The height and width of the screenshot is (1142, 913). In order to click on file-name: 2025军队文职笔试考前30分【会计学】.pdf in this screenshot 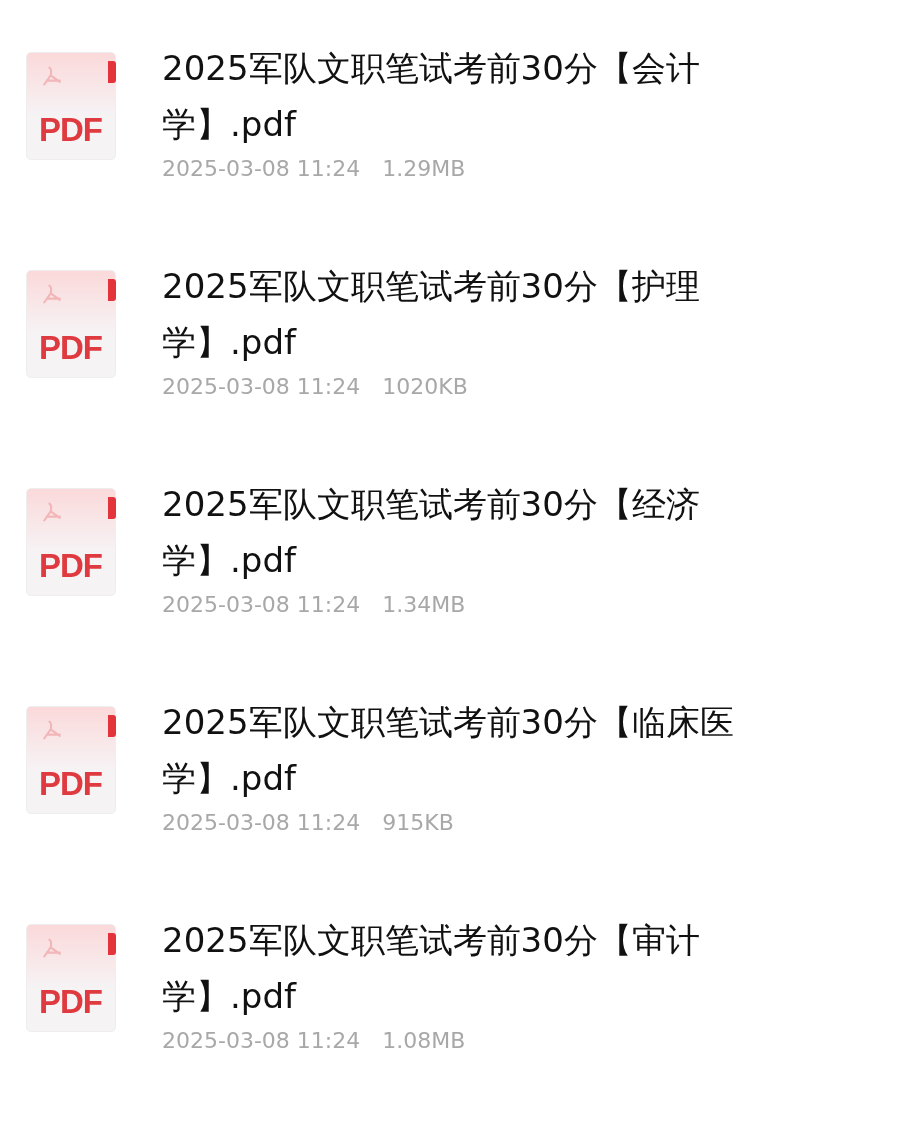, I will do `click(487, 96)`.